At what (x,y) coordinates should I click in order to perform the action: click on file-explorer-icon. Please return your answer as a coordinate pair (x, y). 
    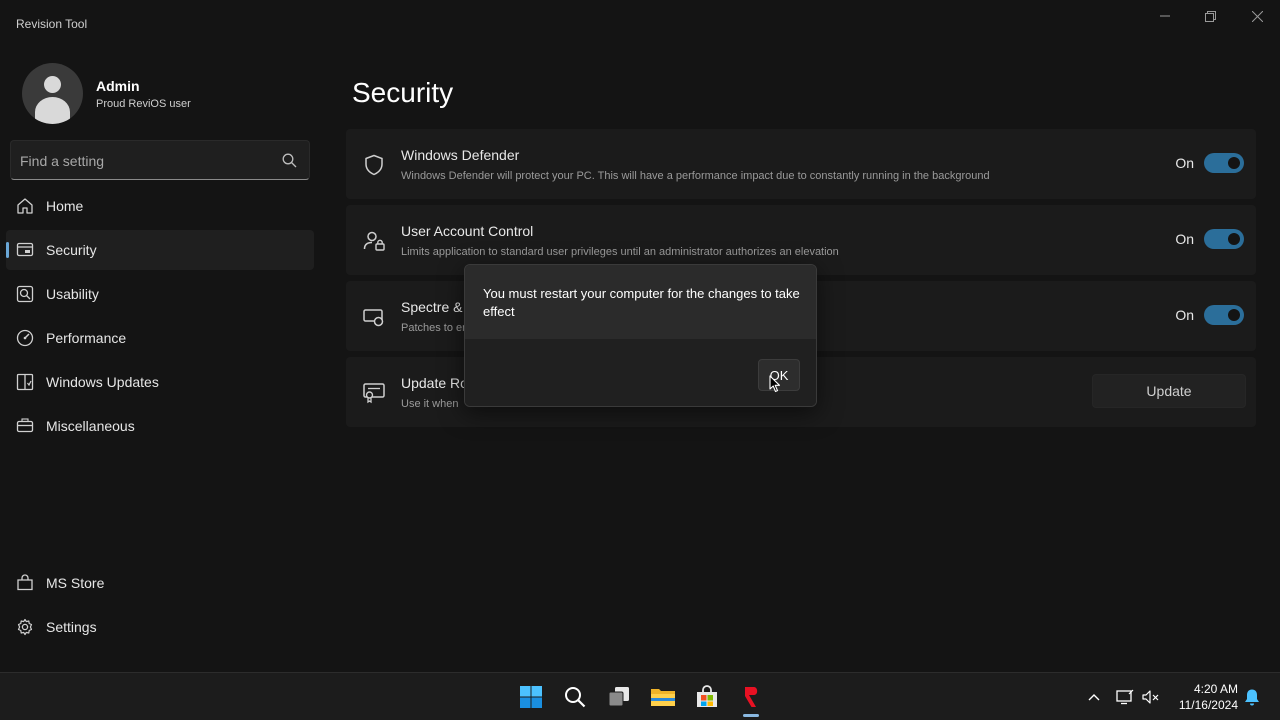
    Looking at the image, I should click on (663, 697).